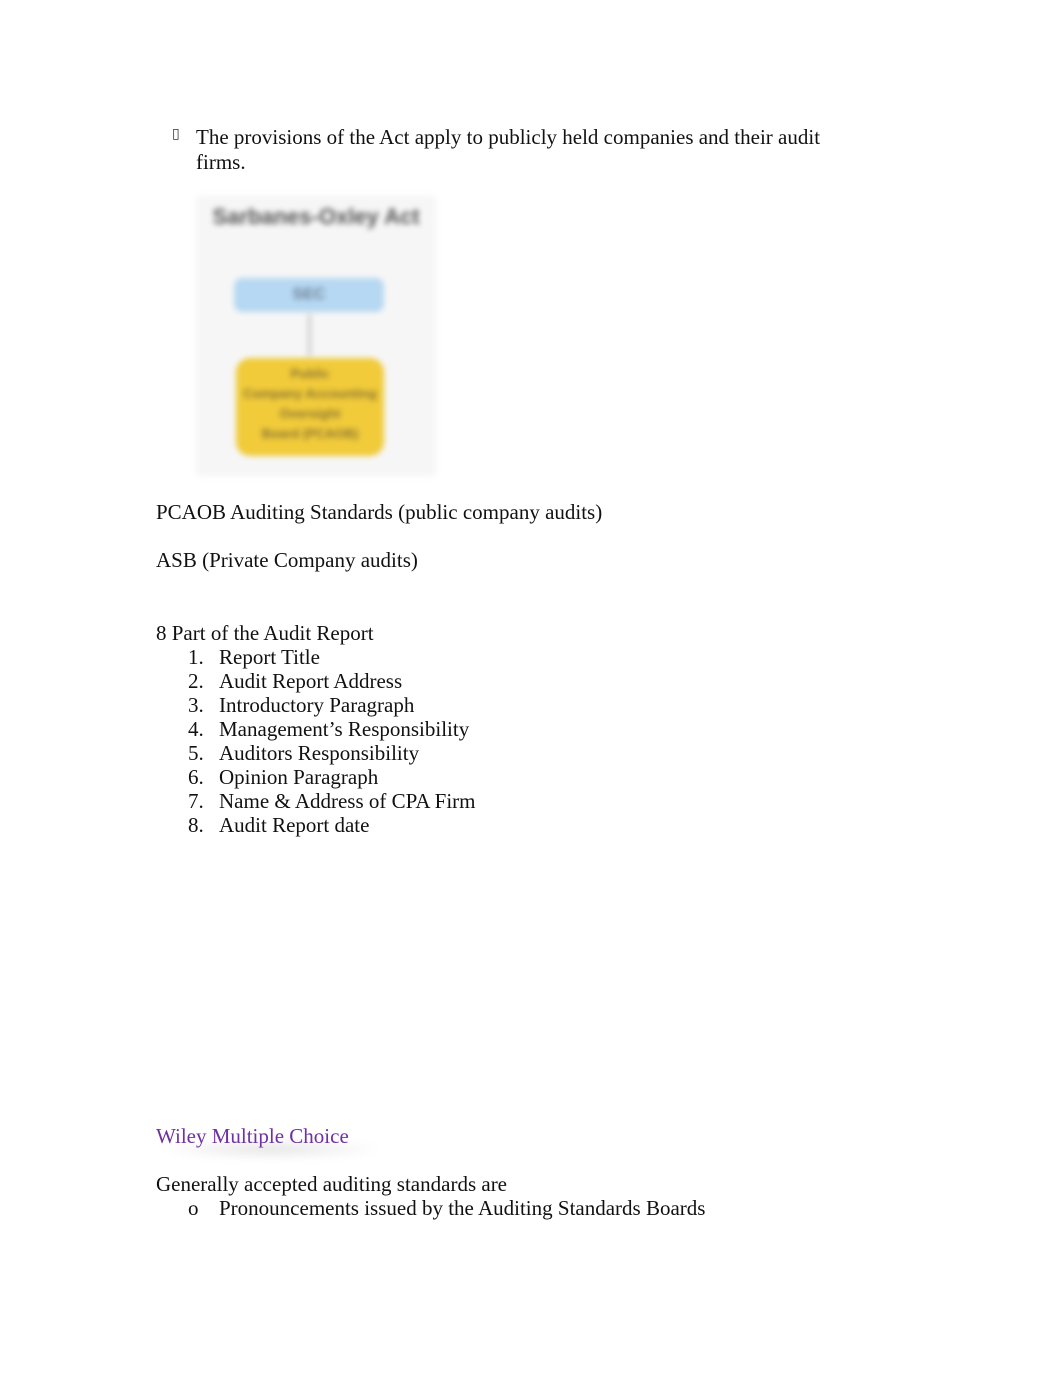 The width and height of the screenshot is (1062, 1376). What do you see at coordinates (252, 1136) in the screenshot?
I see `wiley-heading: Wiley Multiple Choice` at bounding box center [252, 1136].